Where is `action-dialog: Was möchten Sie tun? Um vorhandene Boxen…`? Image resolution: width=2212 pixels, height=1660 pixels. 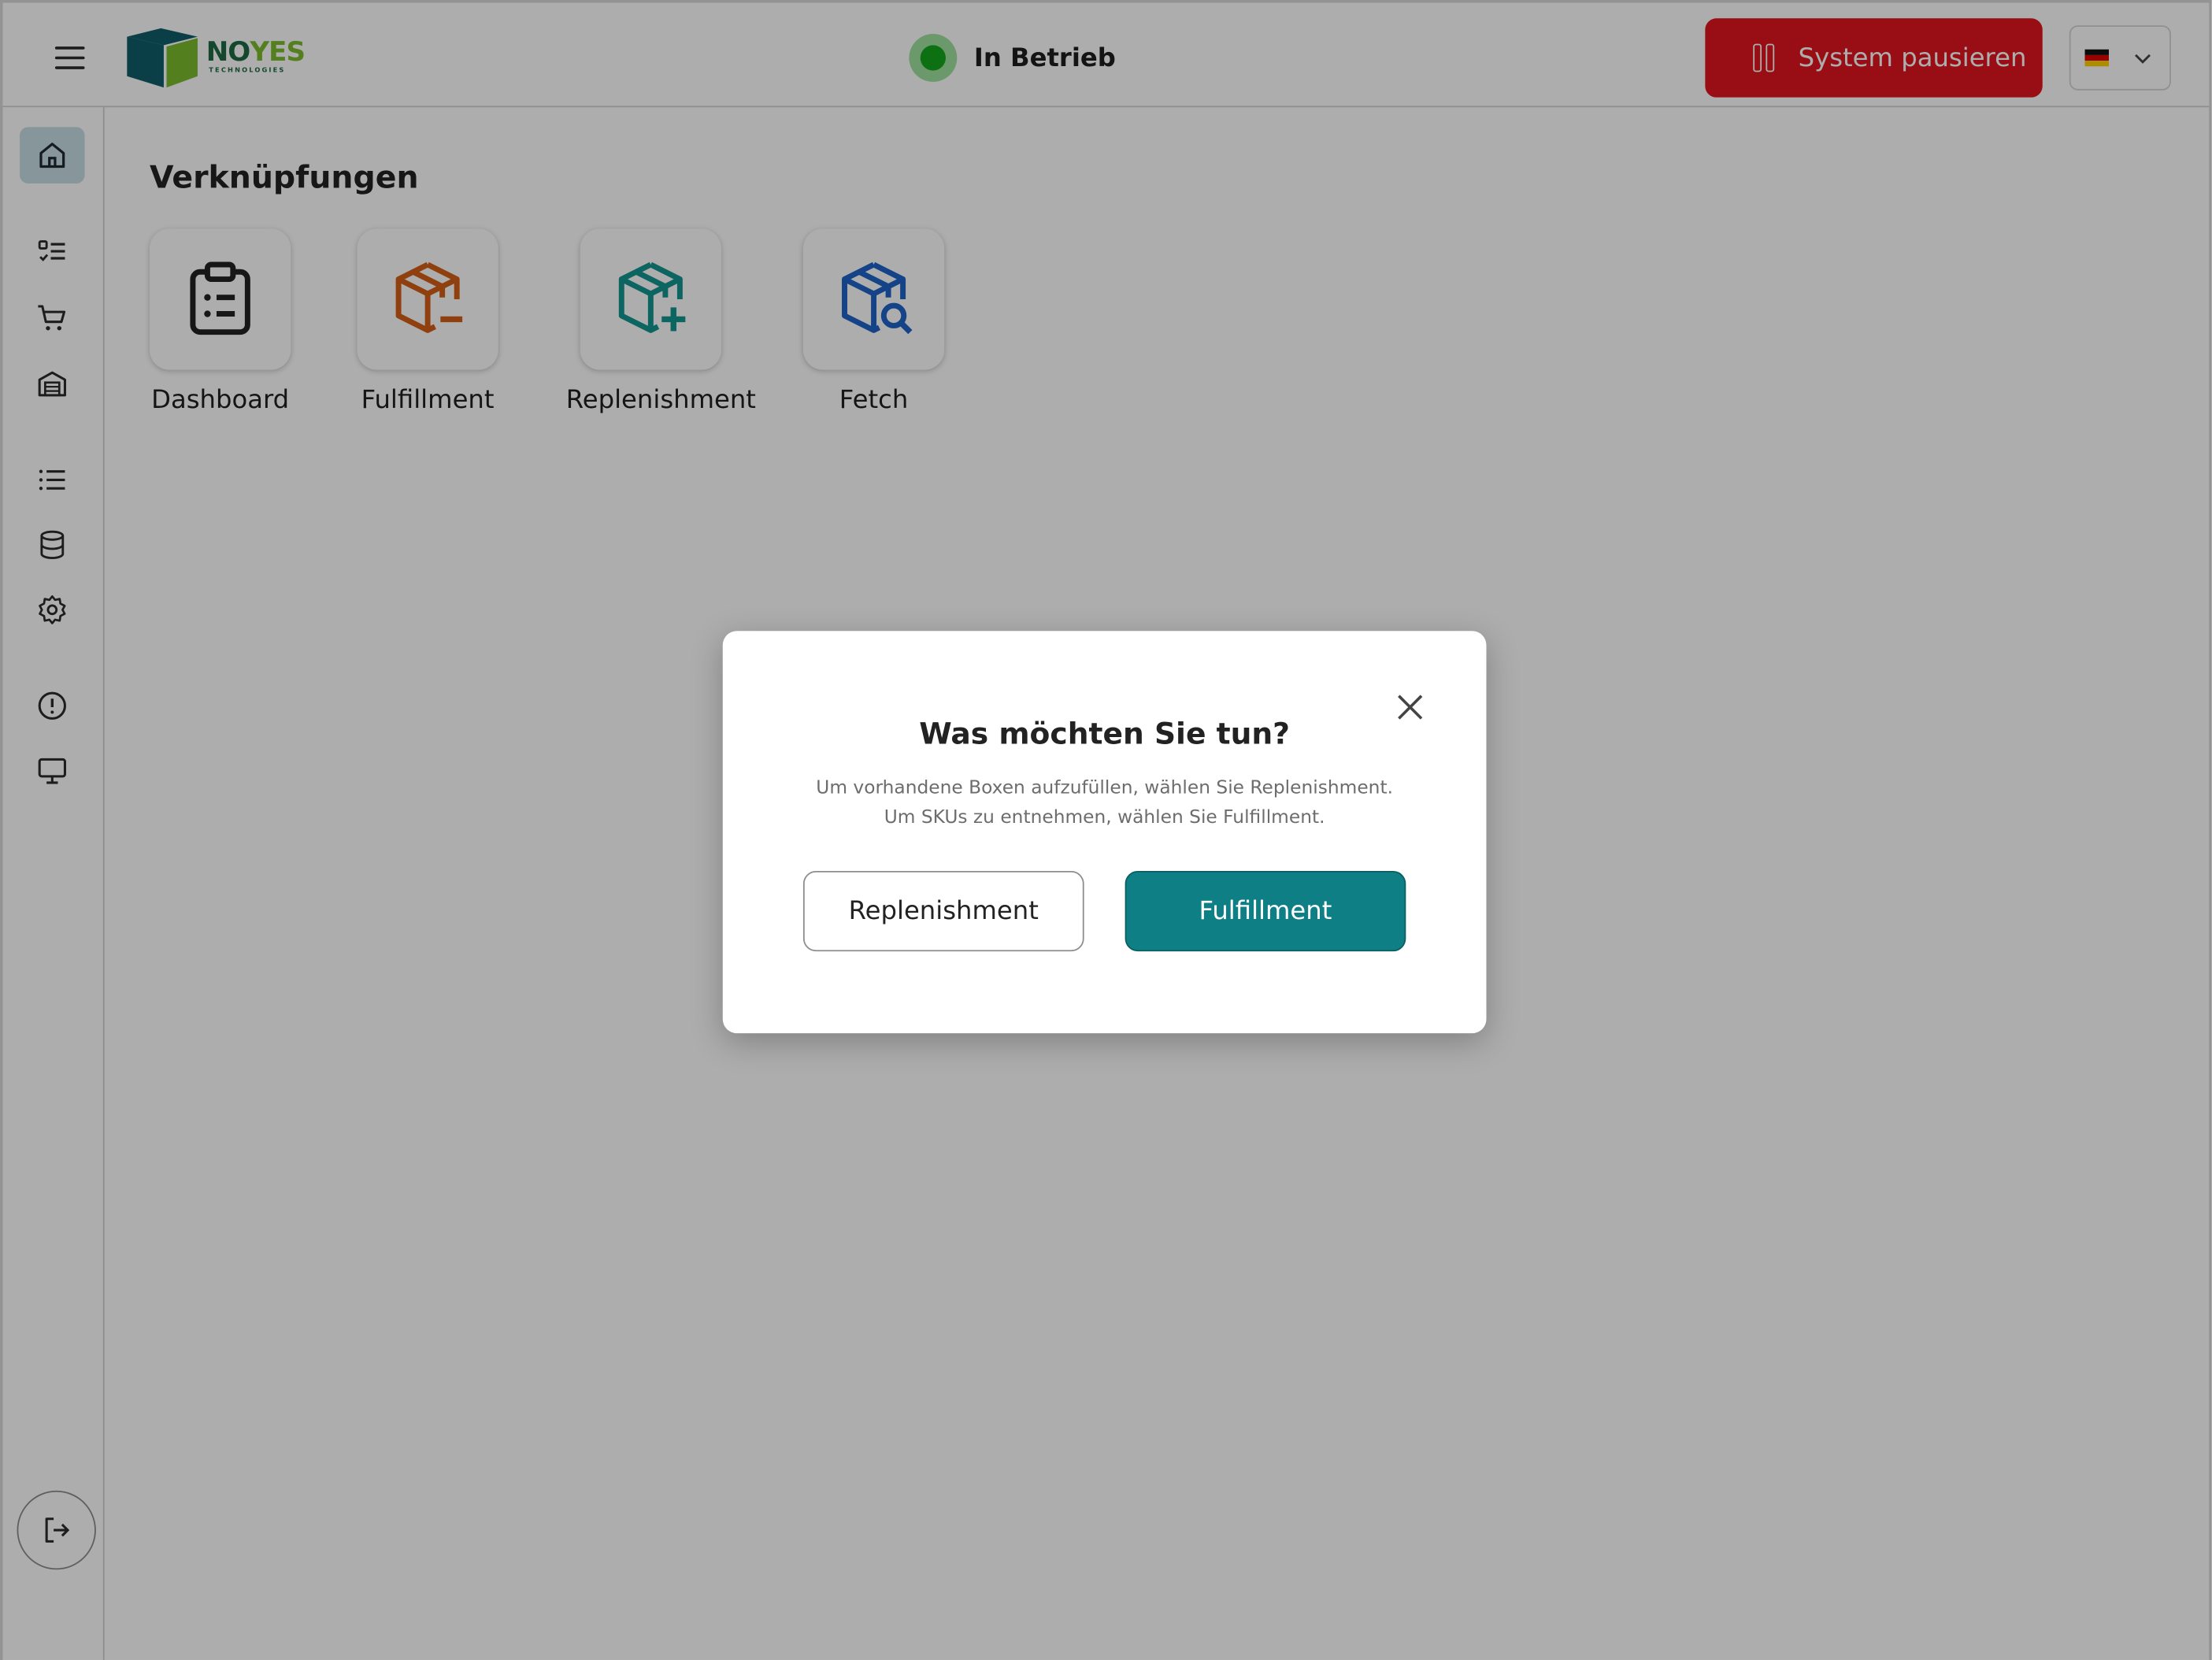
action-dialog: Was möchten Sie tun? Um vorhandene Boxen… is located at coordinates (1104, 832).